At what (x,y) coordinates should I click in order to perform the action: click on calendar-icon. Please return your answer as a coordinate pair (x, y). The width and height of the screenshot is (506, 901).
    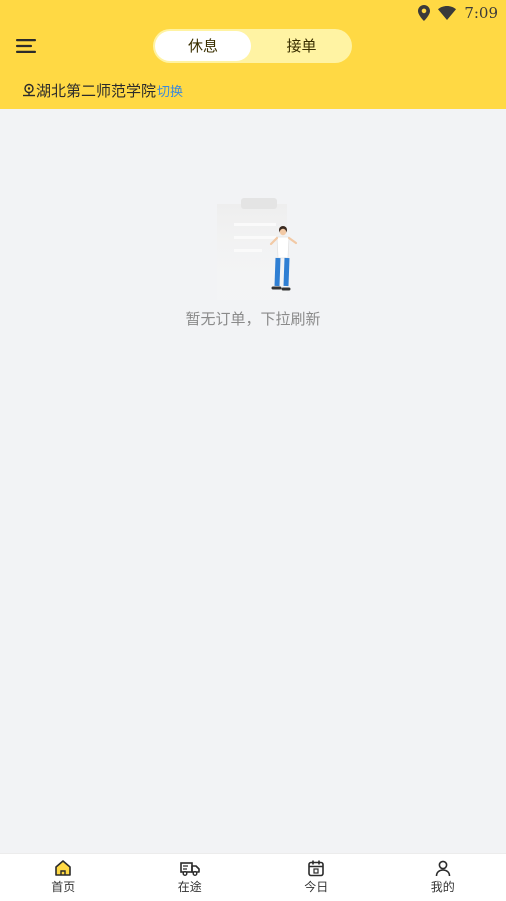
    Looking at the image, I should click on (316, 868).